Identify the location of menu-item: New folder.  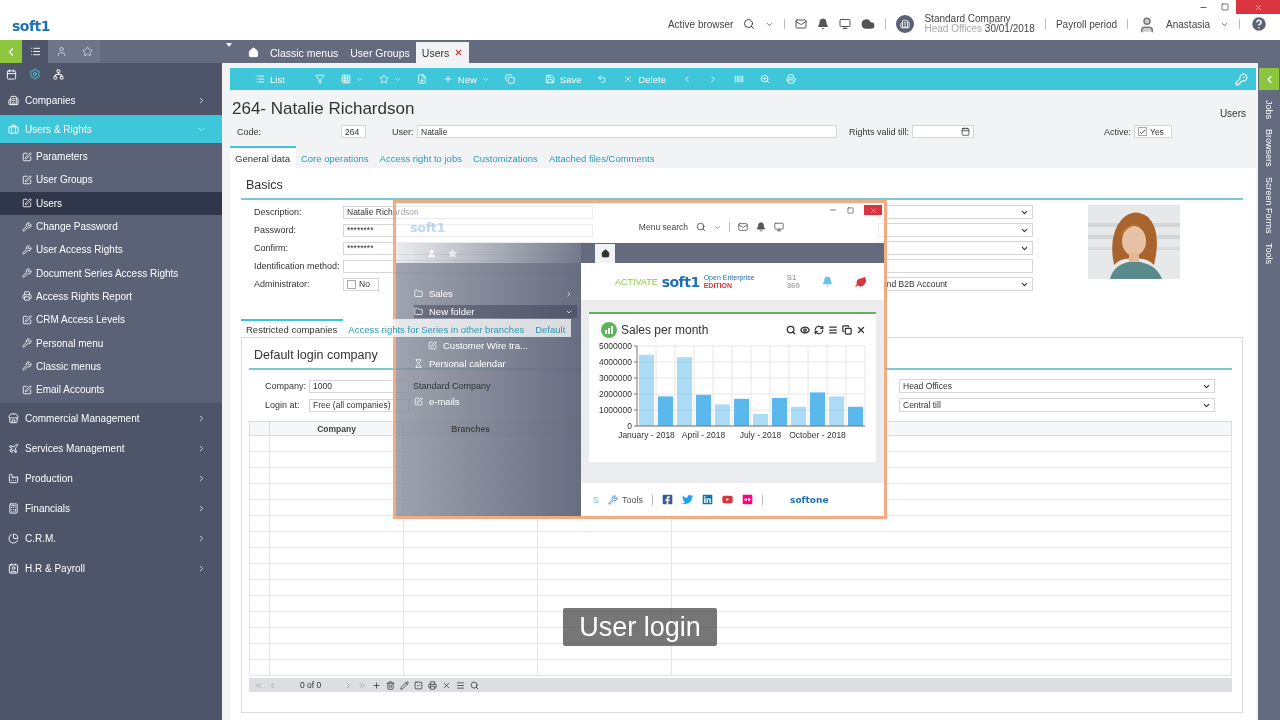
(495, 311).